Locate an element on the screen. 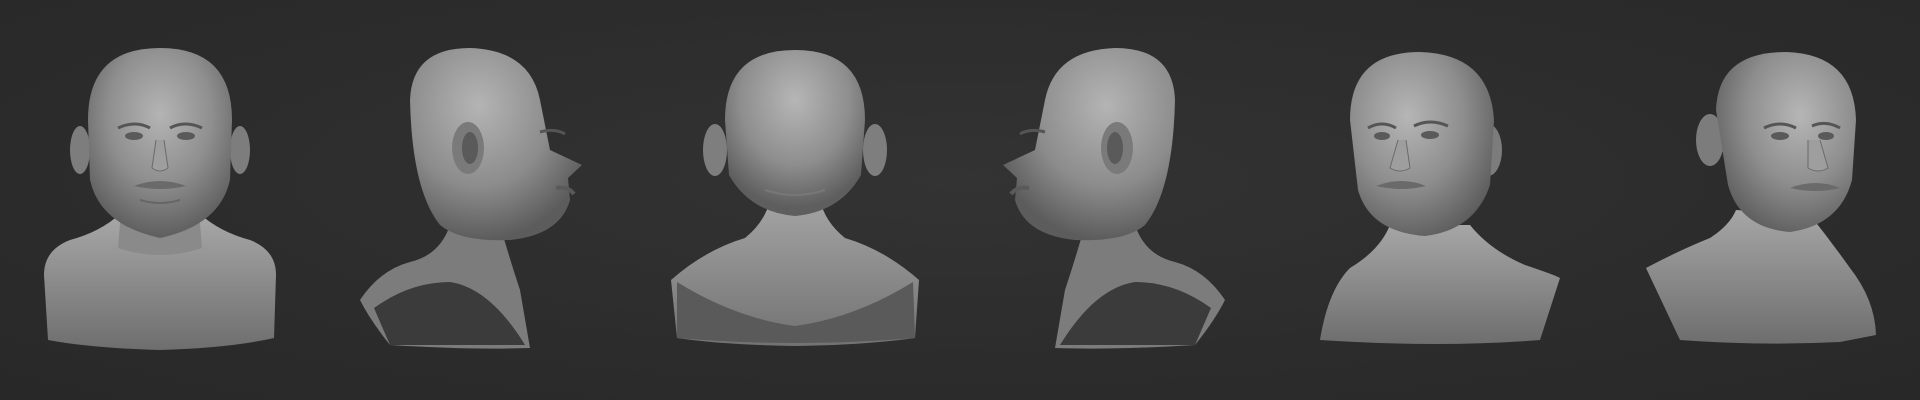 The width and height of the screenshot is (1920, 400). head-view-right-profile is located at coordinates (475, 200).